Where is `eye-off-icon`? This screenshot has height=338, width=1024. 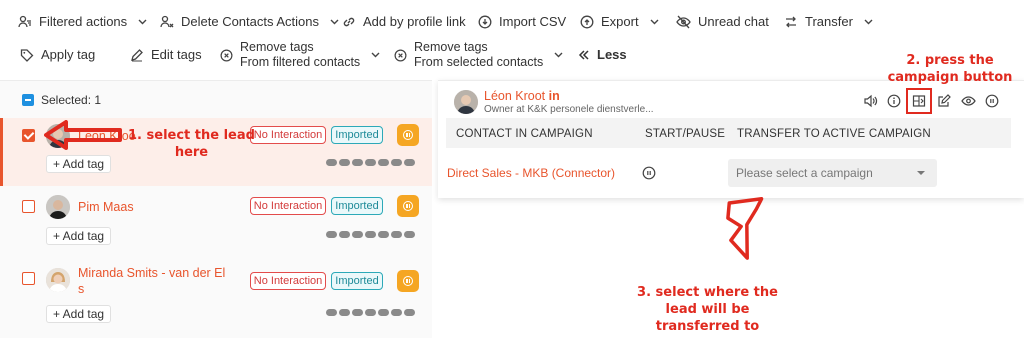
eye-off-icon is located at coordinates (683, 21).